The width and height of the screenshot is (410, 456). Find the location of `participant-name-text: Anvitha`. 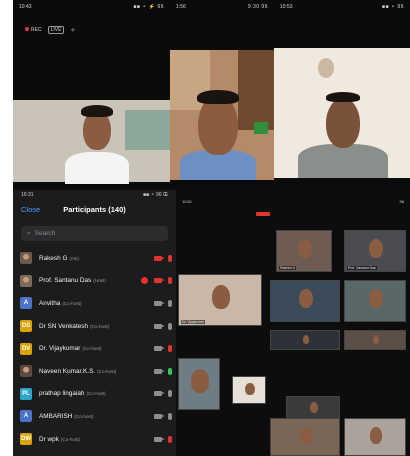

participant-name-text: Anvitha is located at coordinates (50, 303).